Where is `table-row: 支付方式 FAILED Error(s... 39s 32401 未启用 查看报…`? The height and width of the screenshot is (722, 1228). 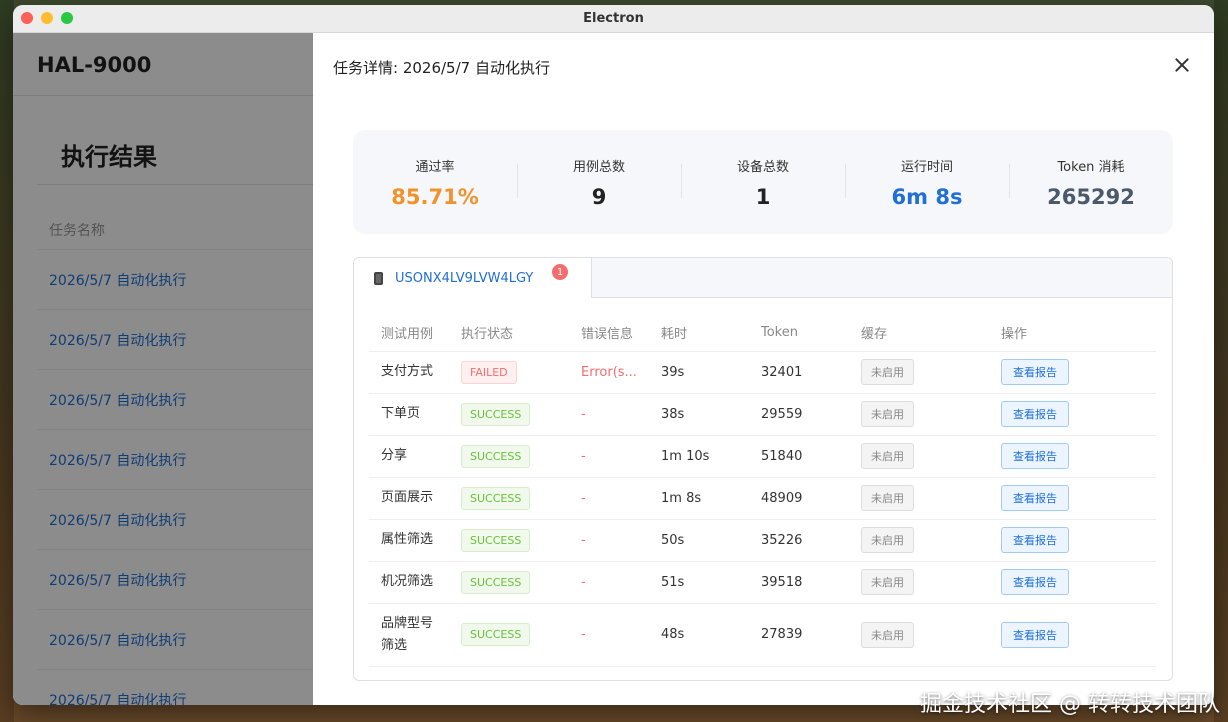
table-row: 支付方式 FAILED Error(s... 39s 32401 未启用 查看报… is located at coordinates (762, 372).